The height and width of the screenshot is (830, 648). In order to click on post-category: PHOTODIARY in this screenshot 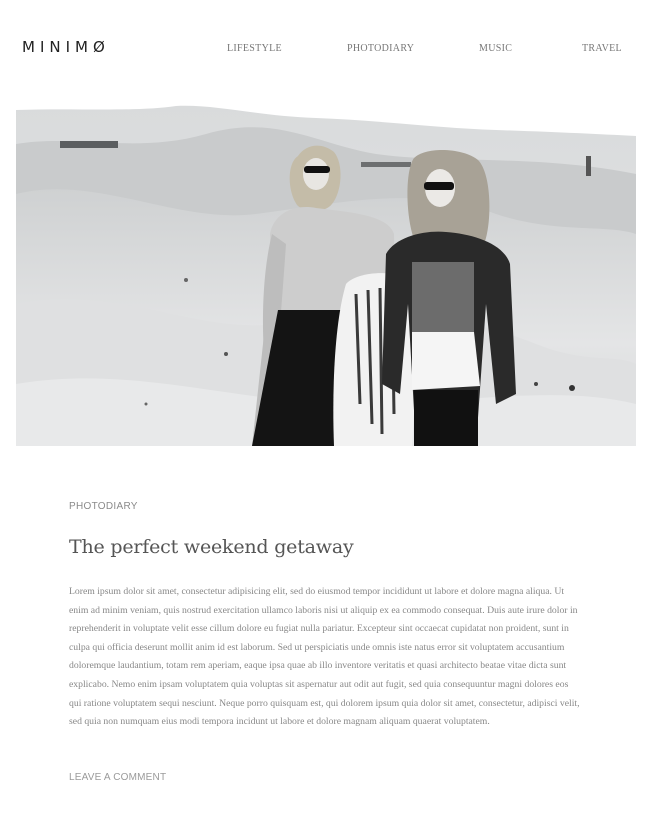, I will do `click(103, 506)`.